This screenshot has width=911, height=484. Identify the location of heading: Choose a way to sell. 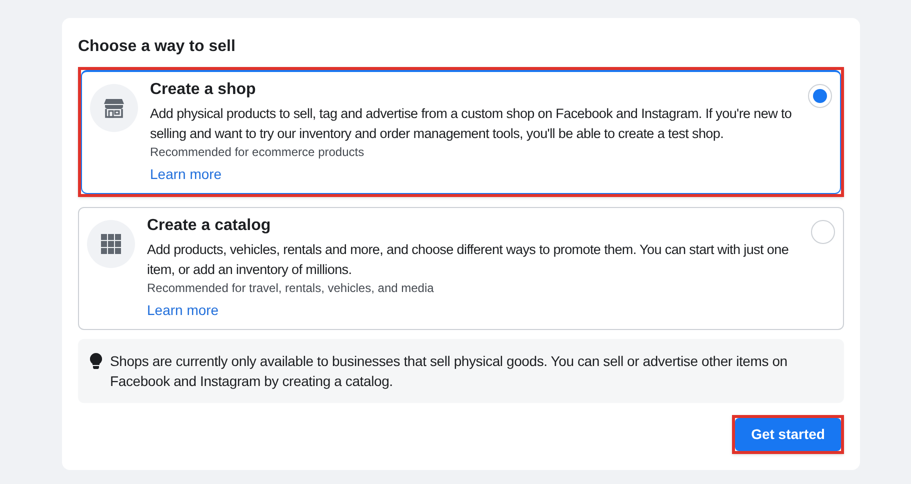
(157, 47).